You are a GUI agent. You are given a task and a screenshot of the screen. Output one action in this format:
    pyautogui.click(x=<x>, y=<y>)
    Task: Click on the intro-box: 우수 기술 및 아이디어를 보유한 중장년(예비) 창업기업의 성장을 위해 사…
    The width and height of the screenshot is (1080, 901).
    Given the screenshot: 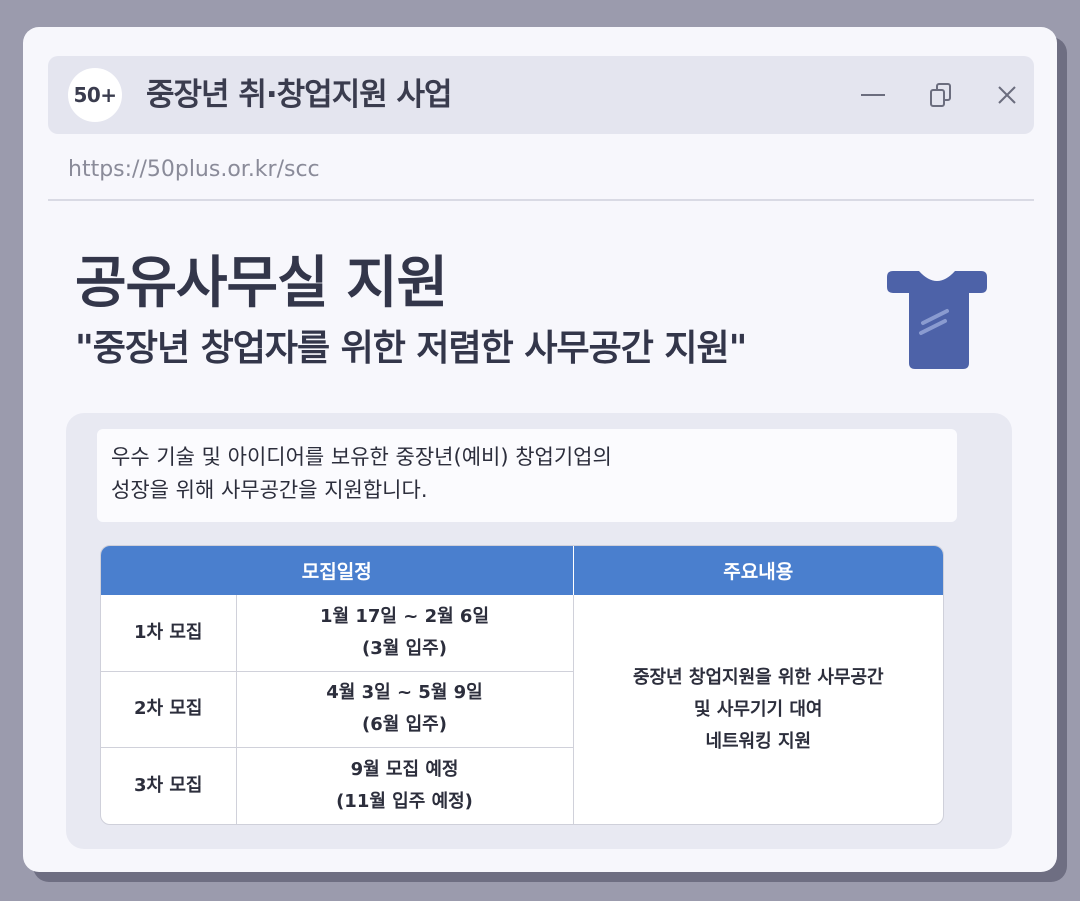 What is the action you would take?
    pyautogui.click(x=527, y=475)
    